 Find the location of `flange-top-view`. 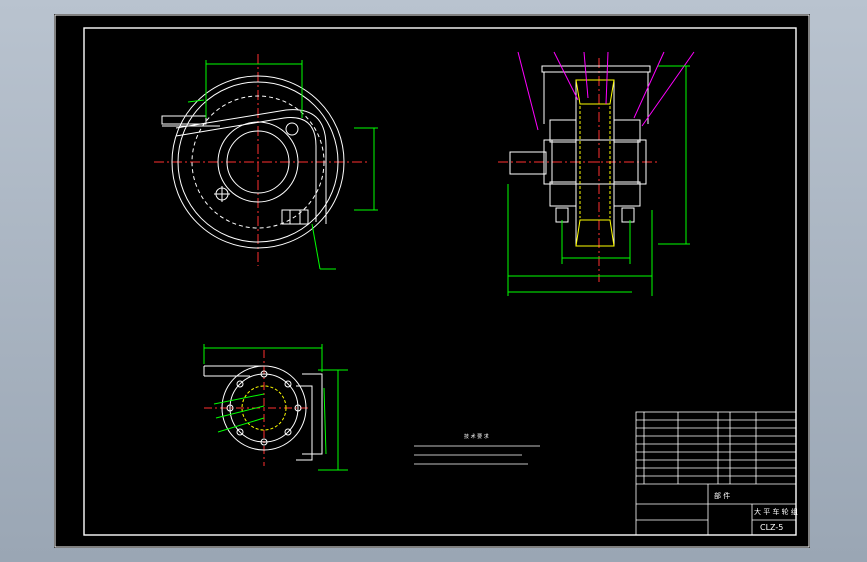

flange-top-view is located at coordinates (275, 407).